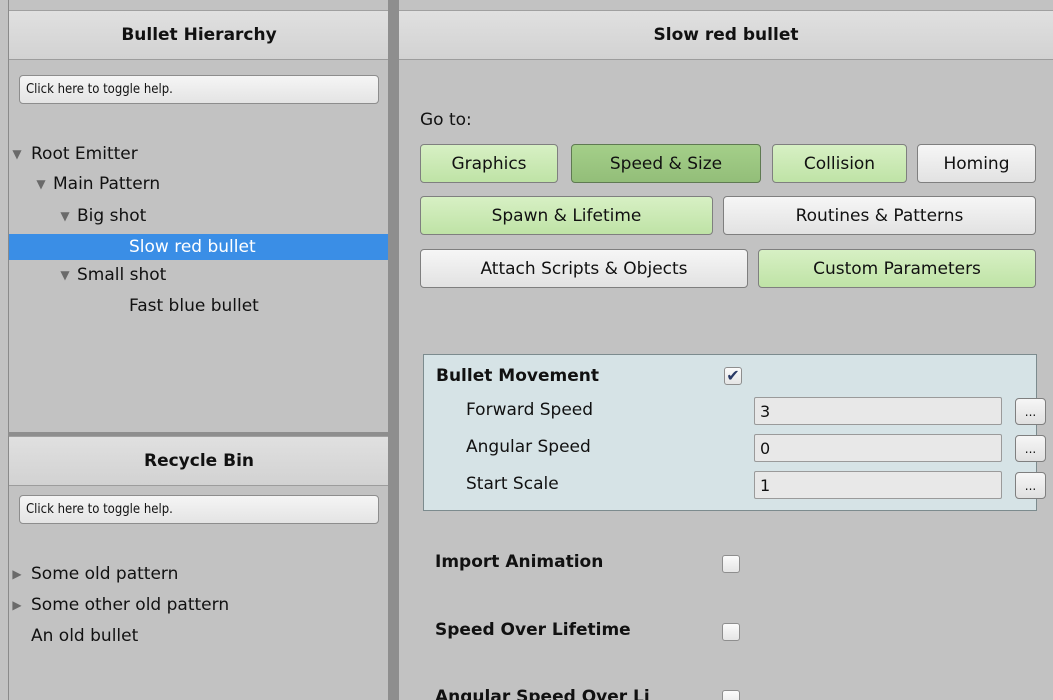 Image resolution: width=1053 pixels, height=700 pixels. What do you see at coordinates (130, 605) in the screenshot?
I see `recycle-item-label: Some other old pattern` at bounding box center [130, 605].